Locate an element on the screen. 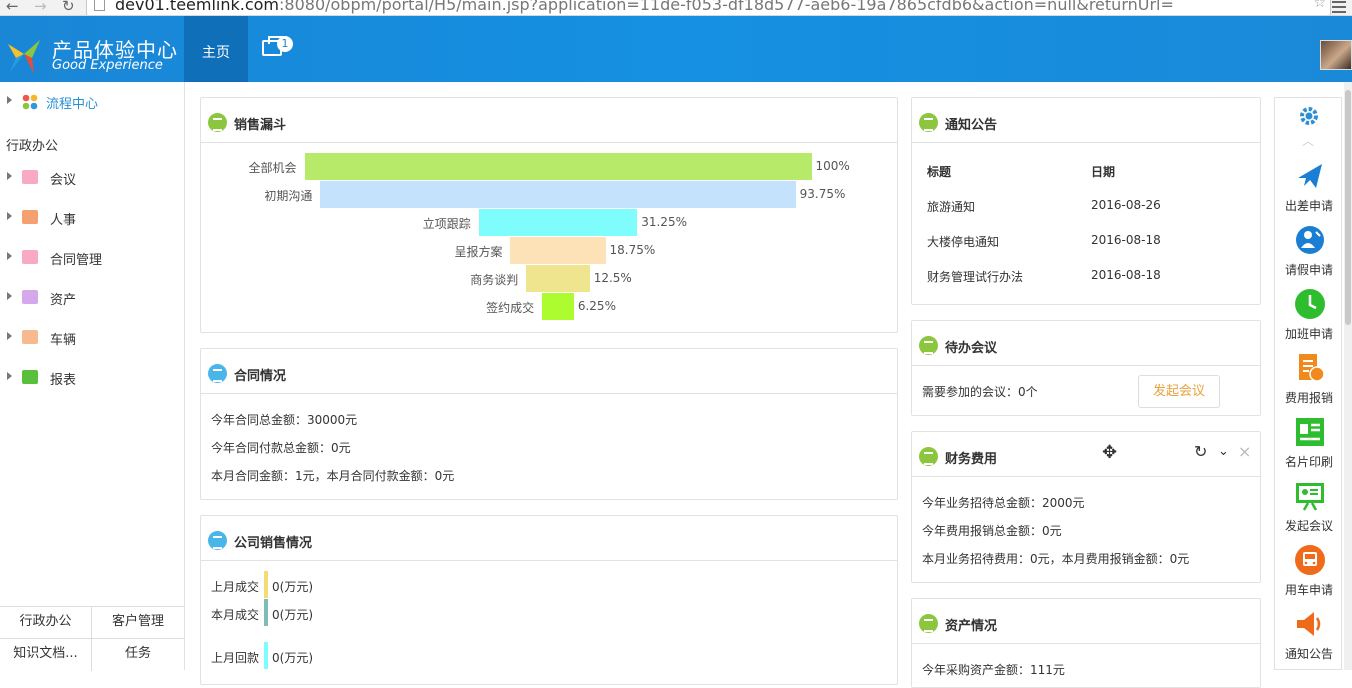 The height and width of the screenshot is (688, 1352). tab-admin-office: 行政办公 is located at coordinates (46, 623).